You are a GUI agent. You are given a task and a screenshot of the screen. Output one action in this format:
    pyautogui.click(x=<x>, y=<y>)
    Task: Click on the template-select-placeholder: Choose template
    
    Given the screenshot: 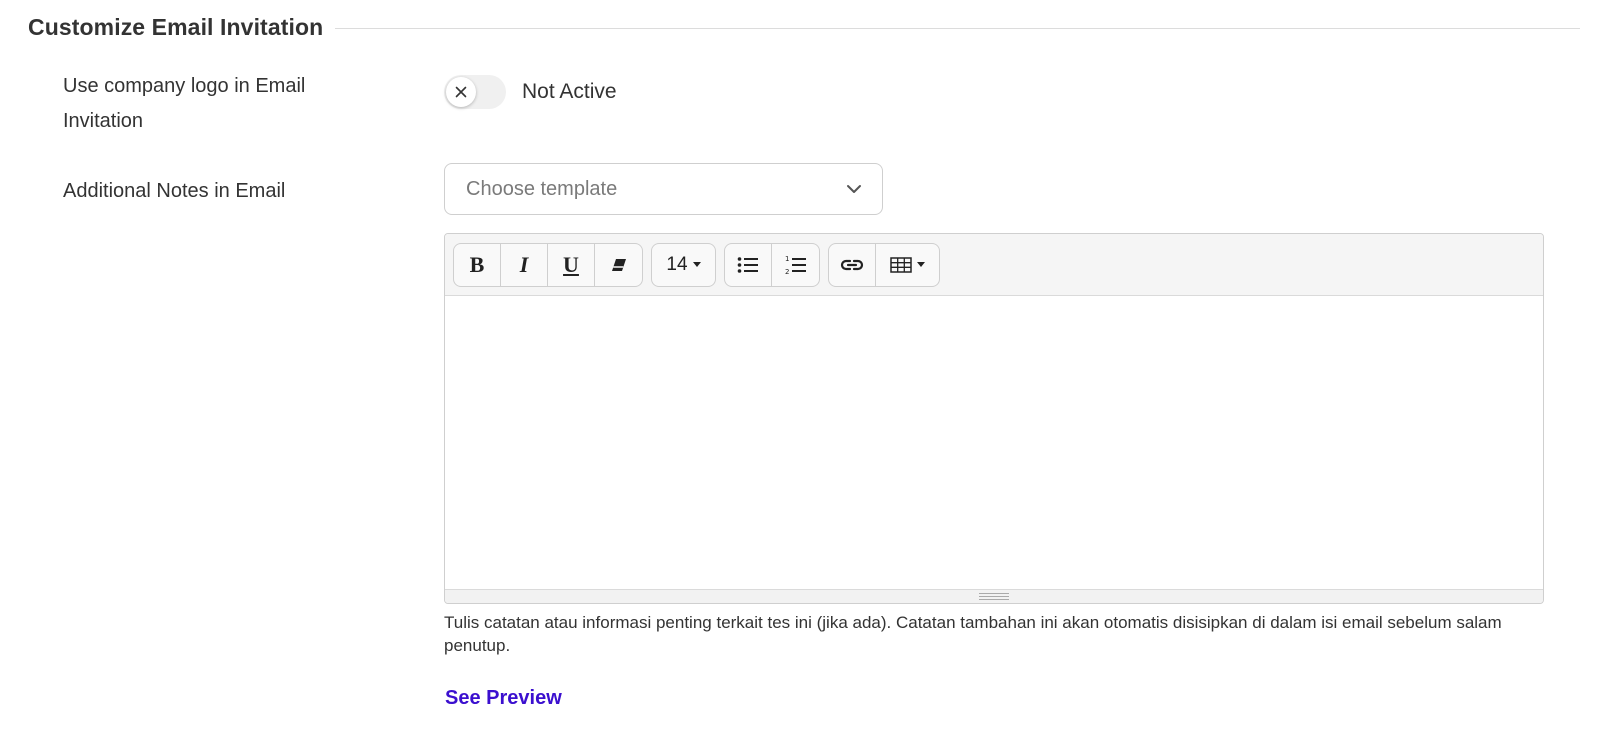 What is the action you would take?
    pyautogui.click(x=542, y=188)
    